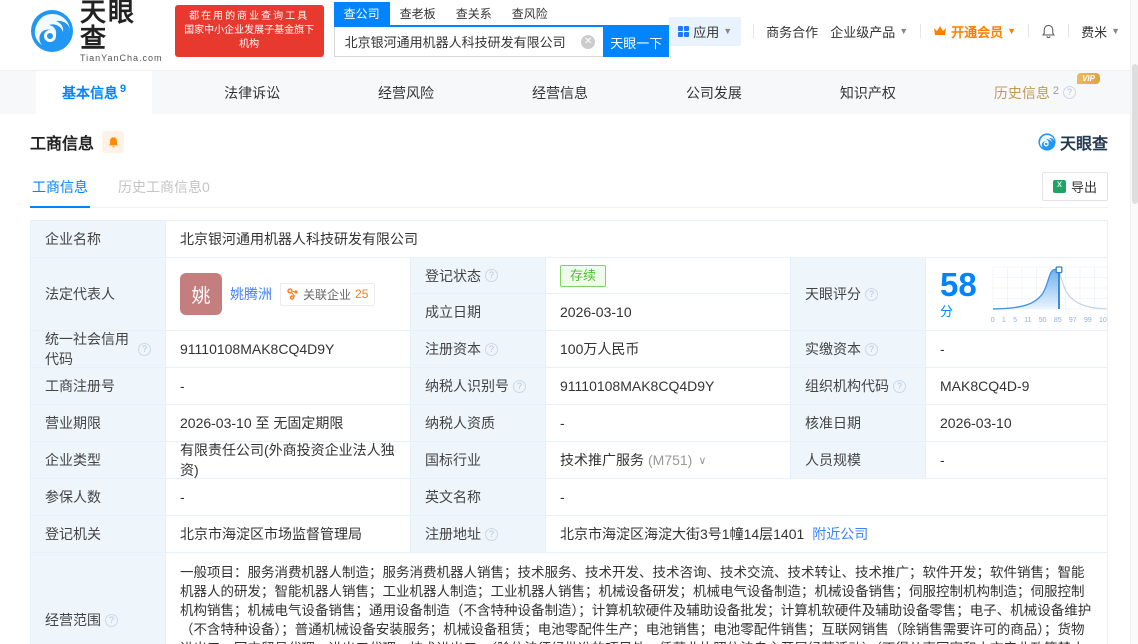 The image size is (1138, 644). I want to click on vip-badge: VIP, so click(1088, 78).